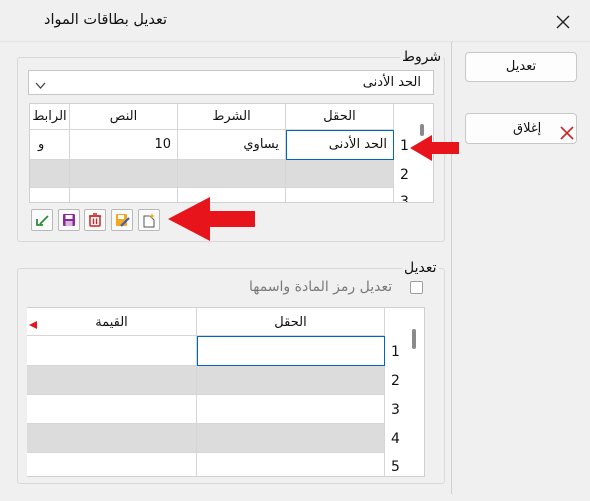 This screenshot has height=501, width=590. I want to click on red-arrow-annotation-toolbar, so click(212, 219).